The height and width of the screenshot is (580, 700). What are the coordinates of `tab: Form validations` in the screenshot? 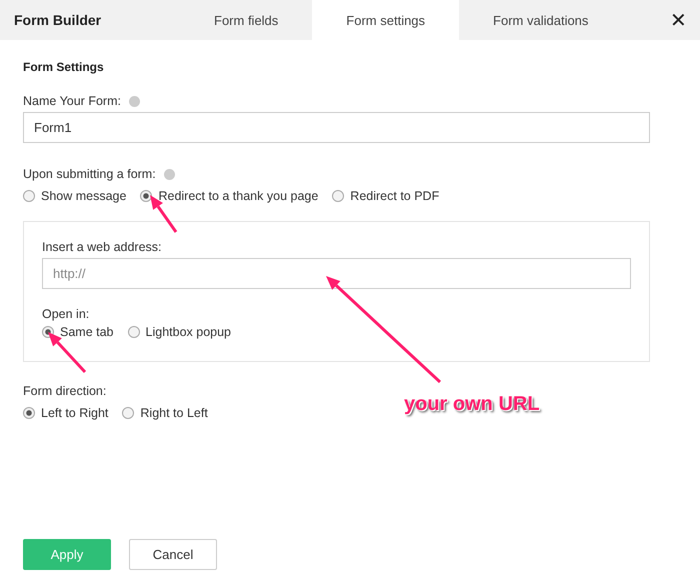 It's located at (540, 20).